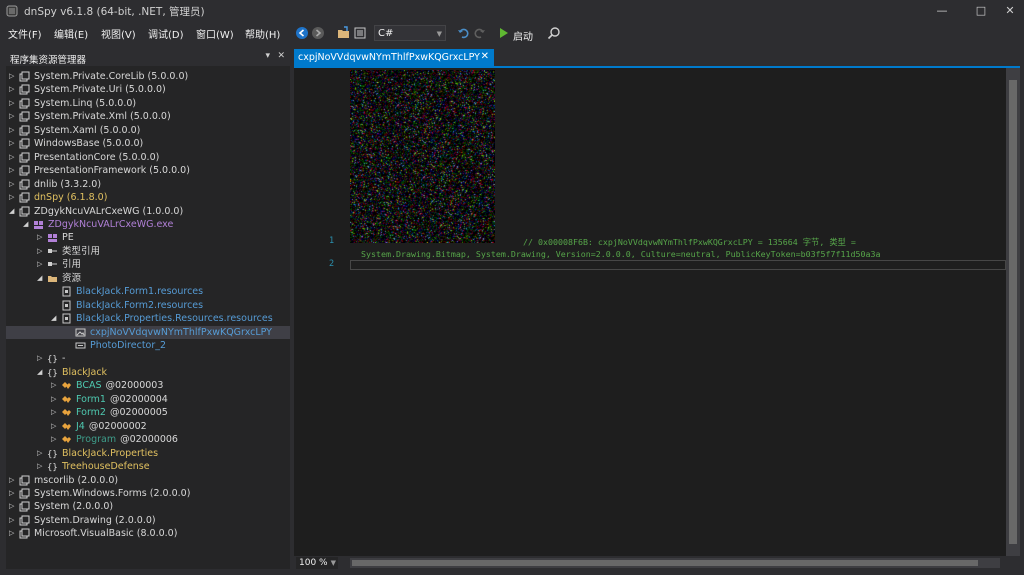  I want to click on menu-debug: 调试(D), so click(166, 33).